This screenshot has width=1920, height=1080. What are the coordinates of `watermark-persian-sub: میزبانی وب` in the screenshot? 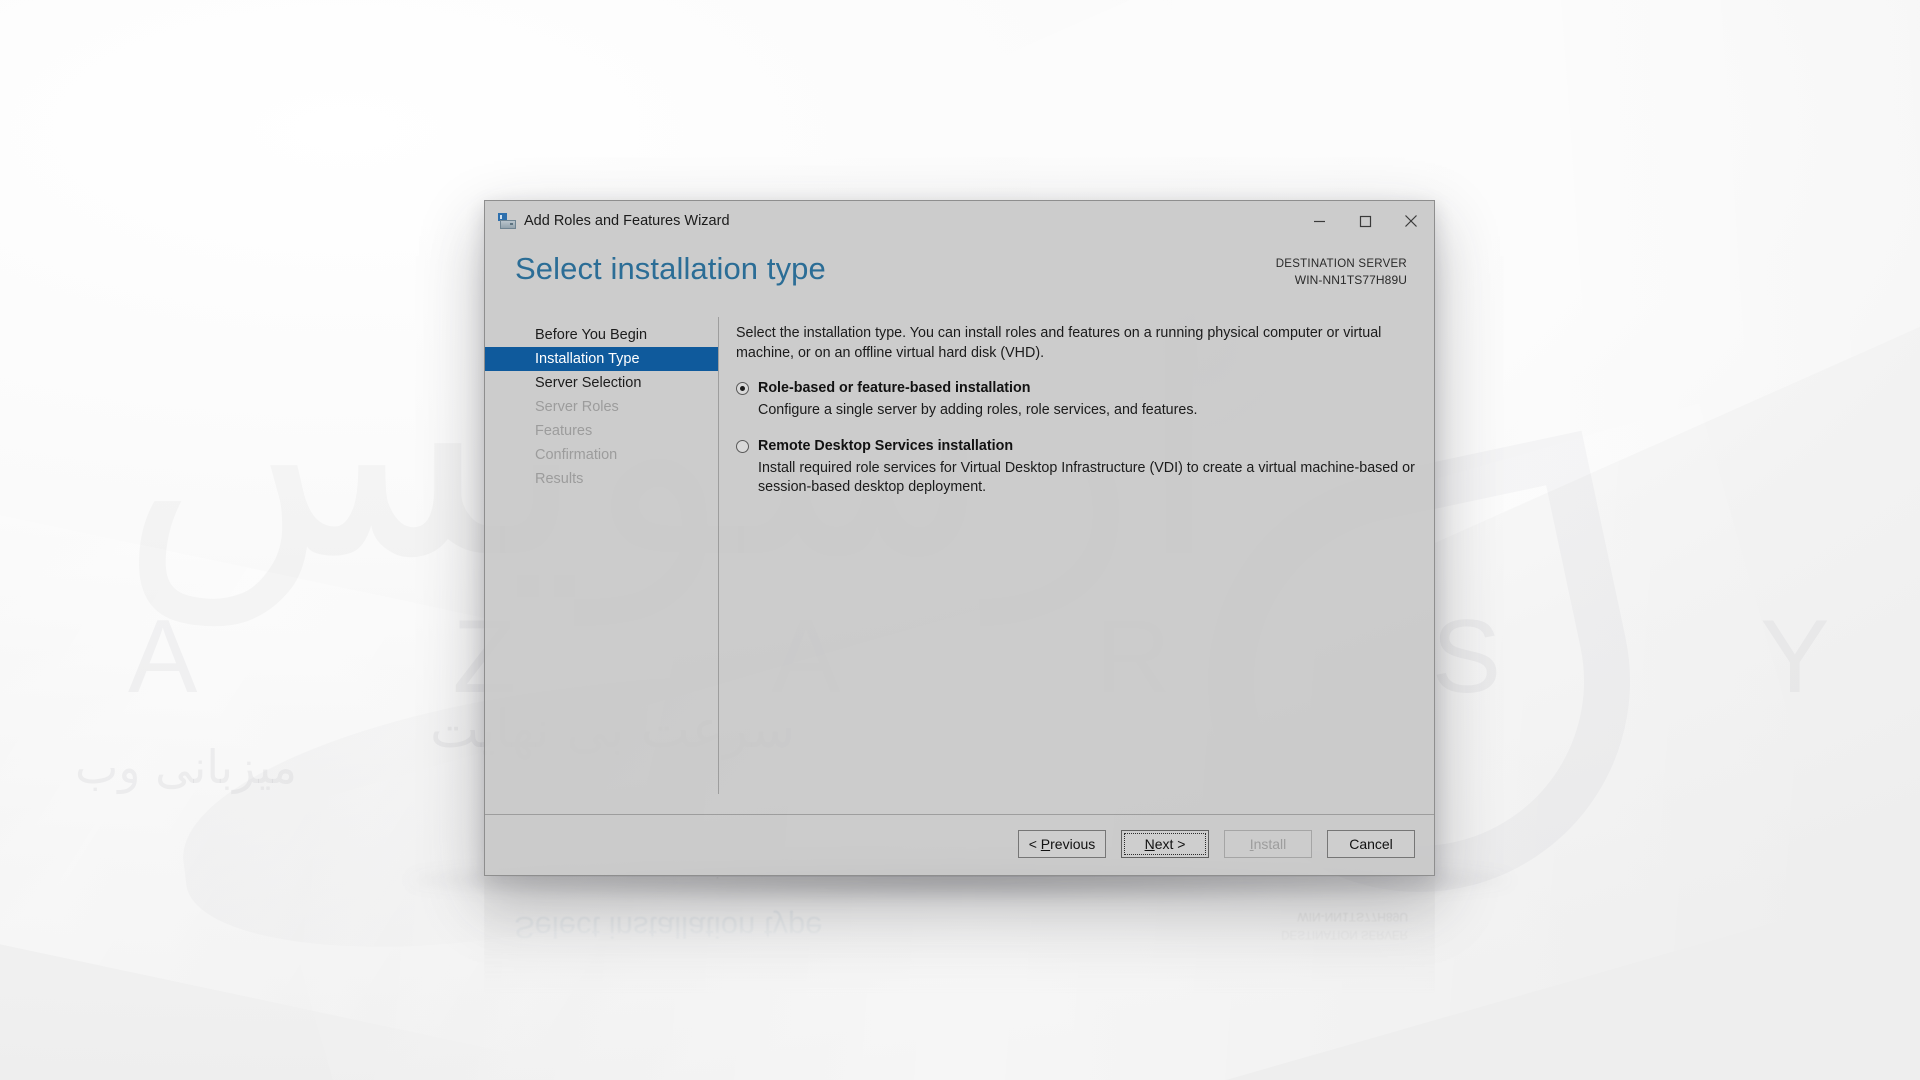 It's located at (186, 767).